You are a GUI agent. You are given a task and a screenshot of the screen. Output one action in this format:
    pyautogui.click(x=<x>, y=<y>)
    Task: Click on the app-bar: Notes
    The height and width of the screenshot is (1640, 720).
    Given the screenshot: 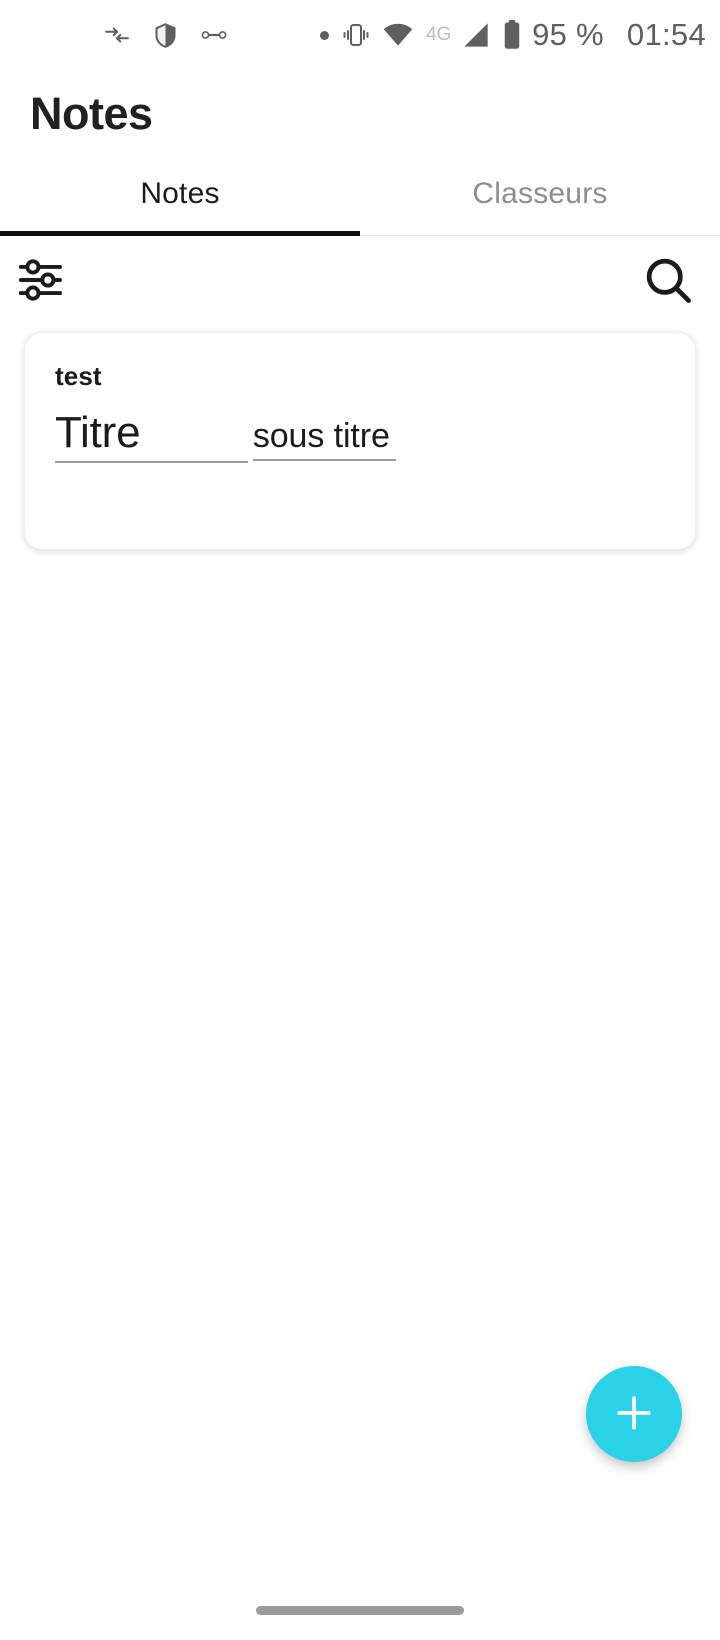 What is the action you would take?
    pyautogui.click(x=360, y=114)
    